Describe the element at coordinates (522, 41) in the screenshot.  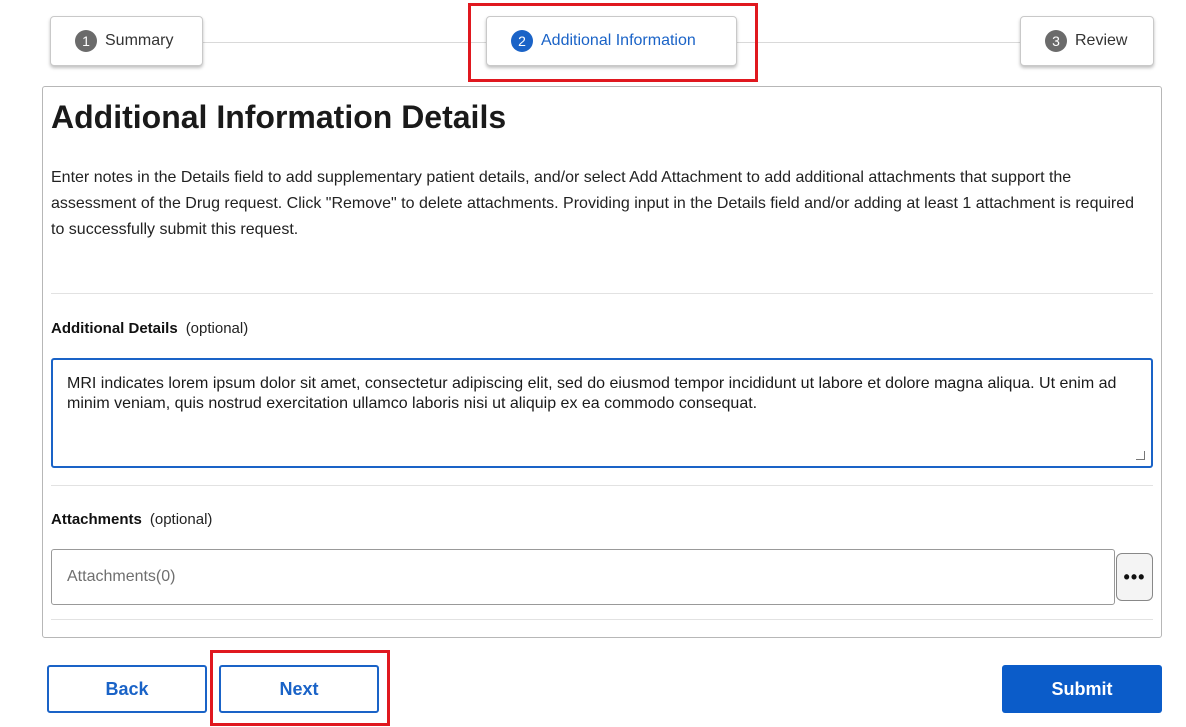
I see `step-number-icon: 2` at that location.